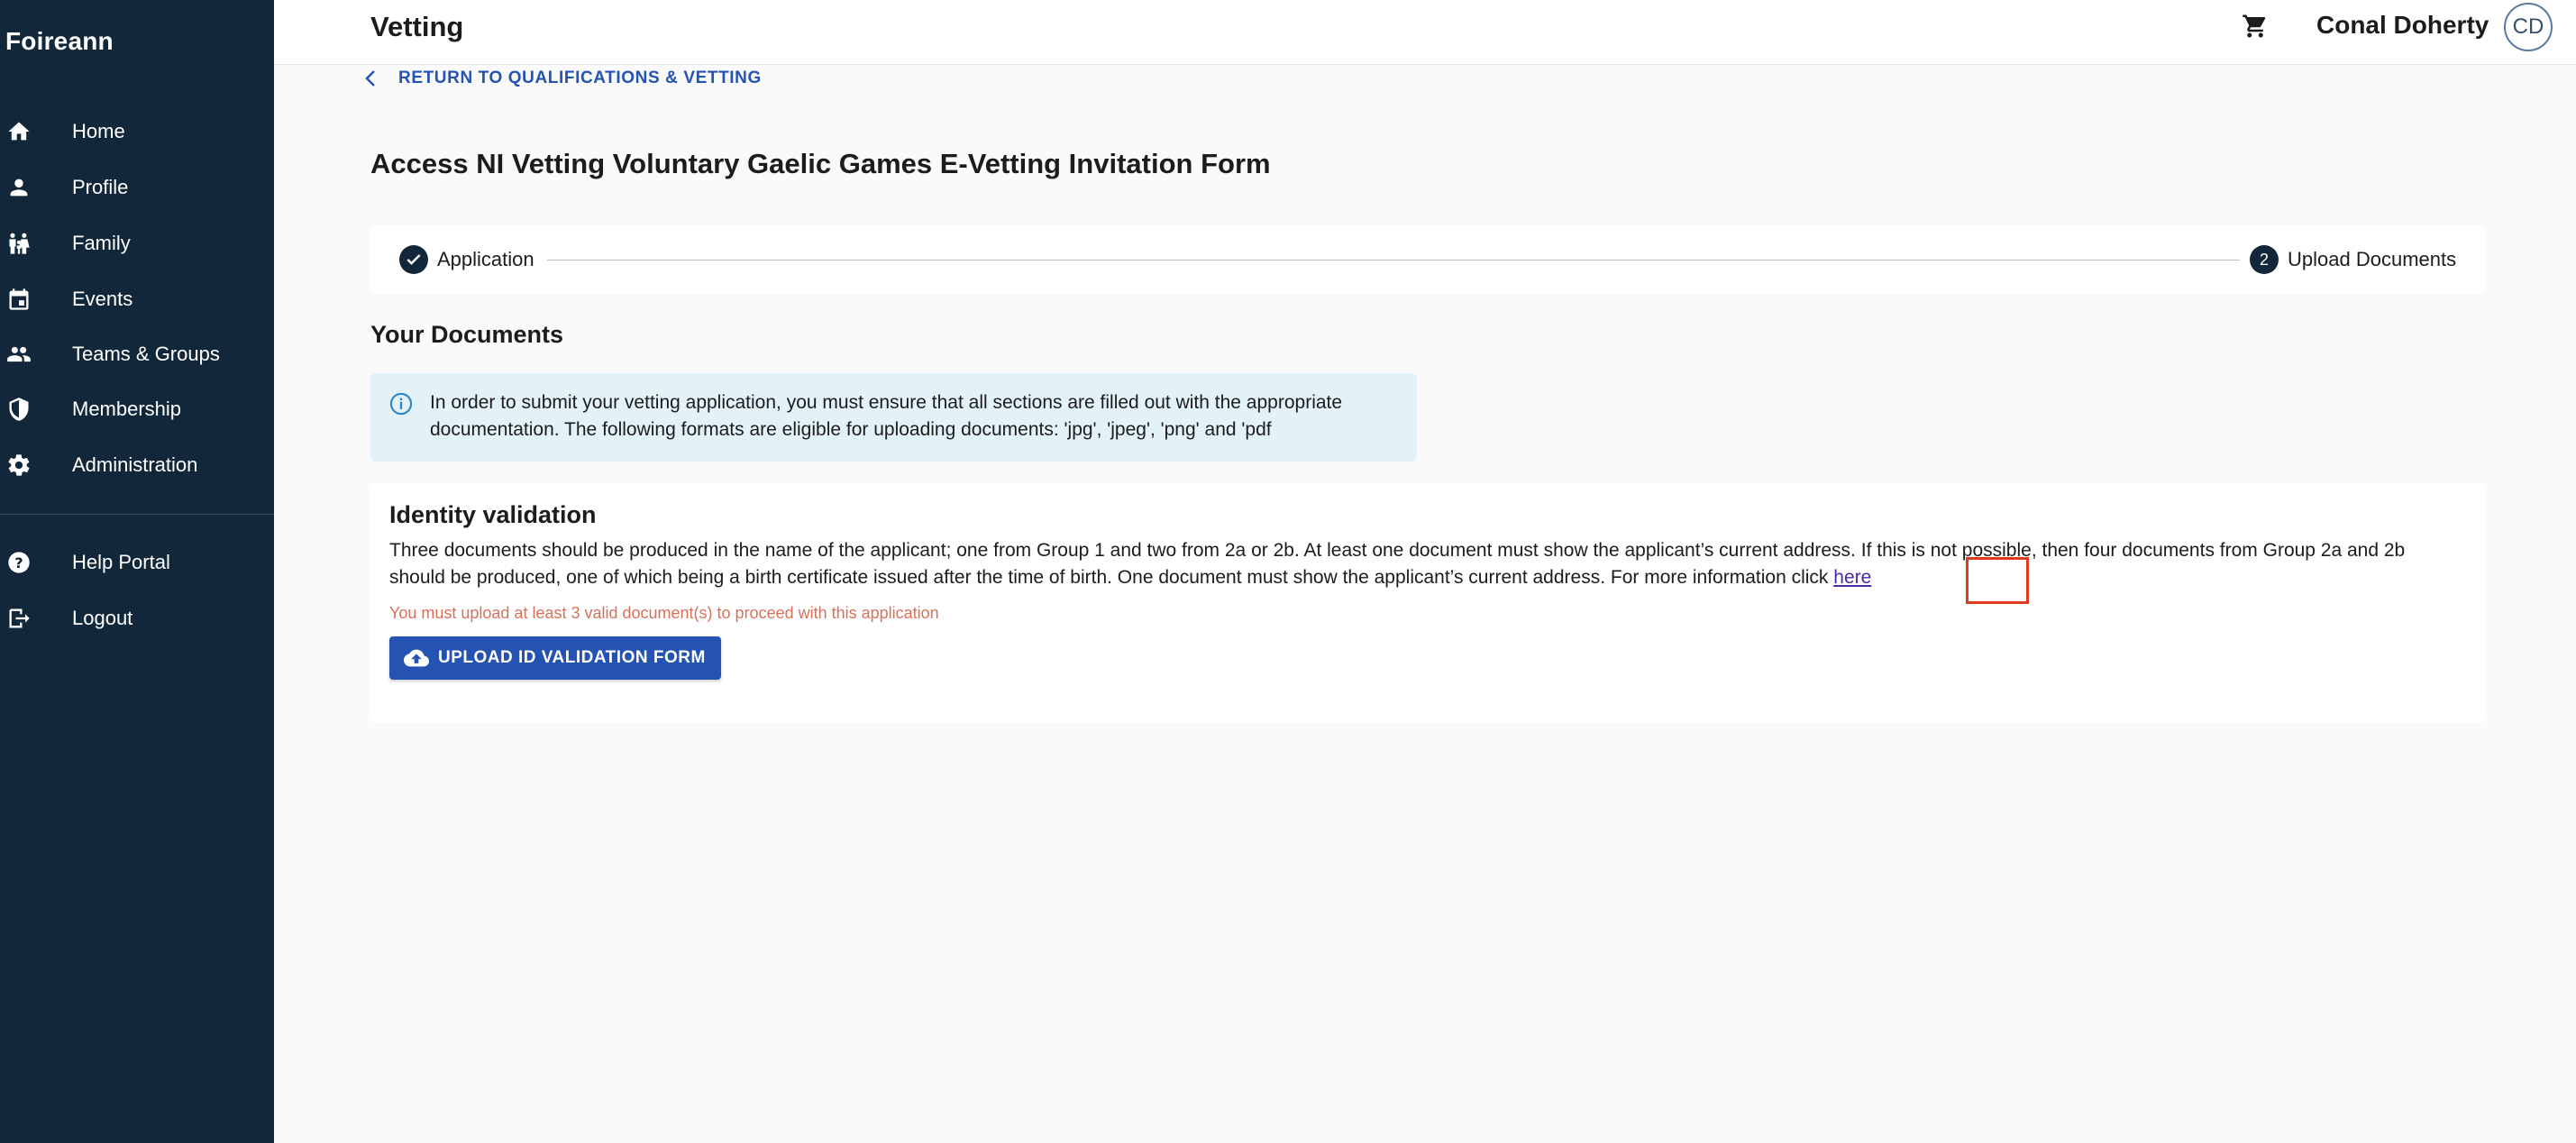 The width and height of the screenshot is (2576, 1143). Describe the element at coordinates (18, 243) in the screenshot. I see `family-icon` at that location.